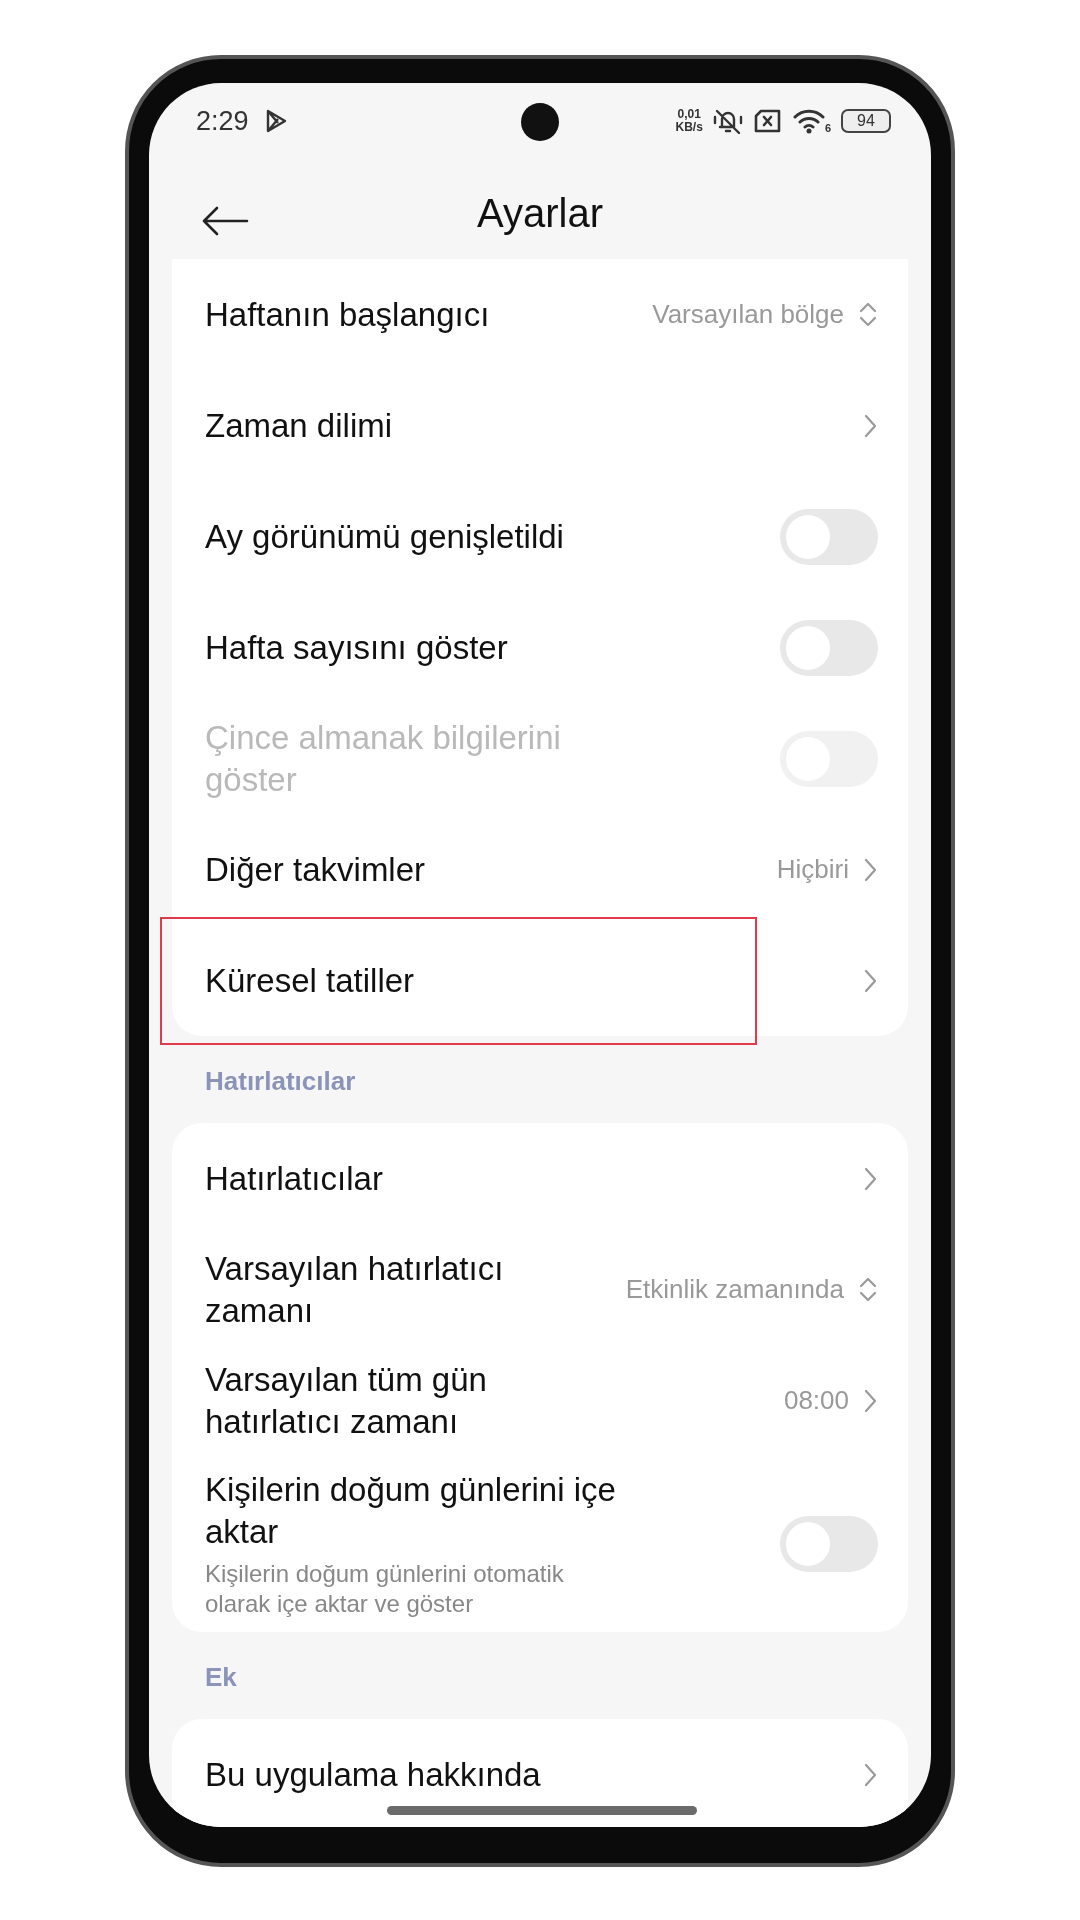 The image size is (1080, 1920). What do you see at coordinates (827, 128) in the screenshot?
I see `wifi-label: 6` at bounding box center [827, 128].